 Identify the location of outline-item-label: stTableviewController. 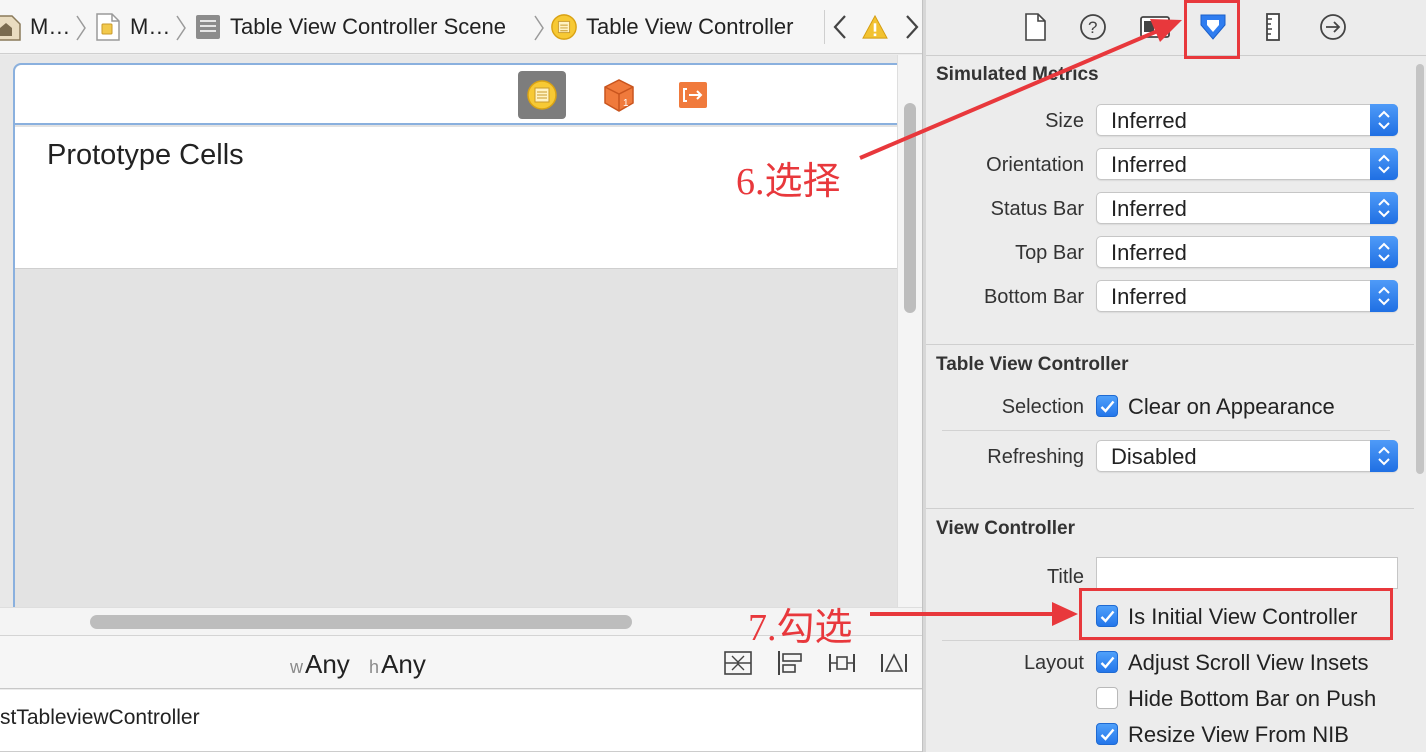
(100, 717).